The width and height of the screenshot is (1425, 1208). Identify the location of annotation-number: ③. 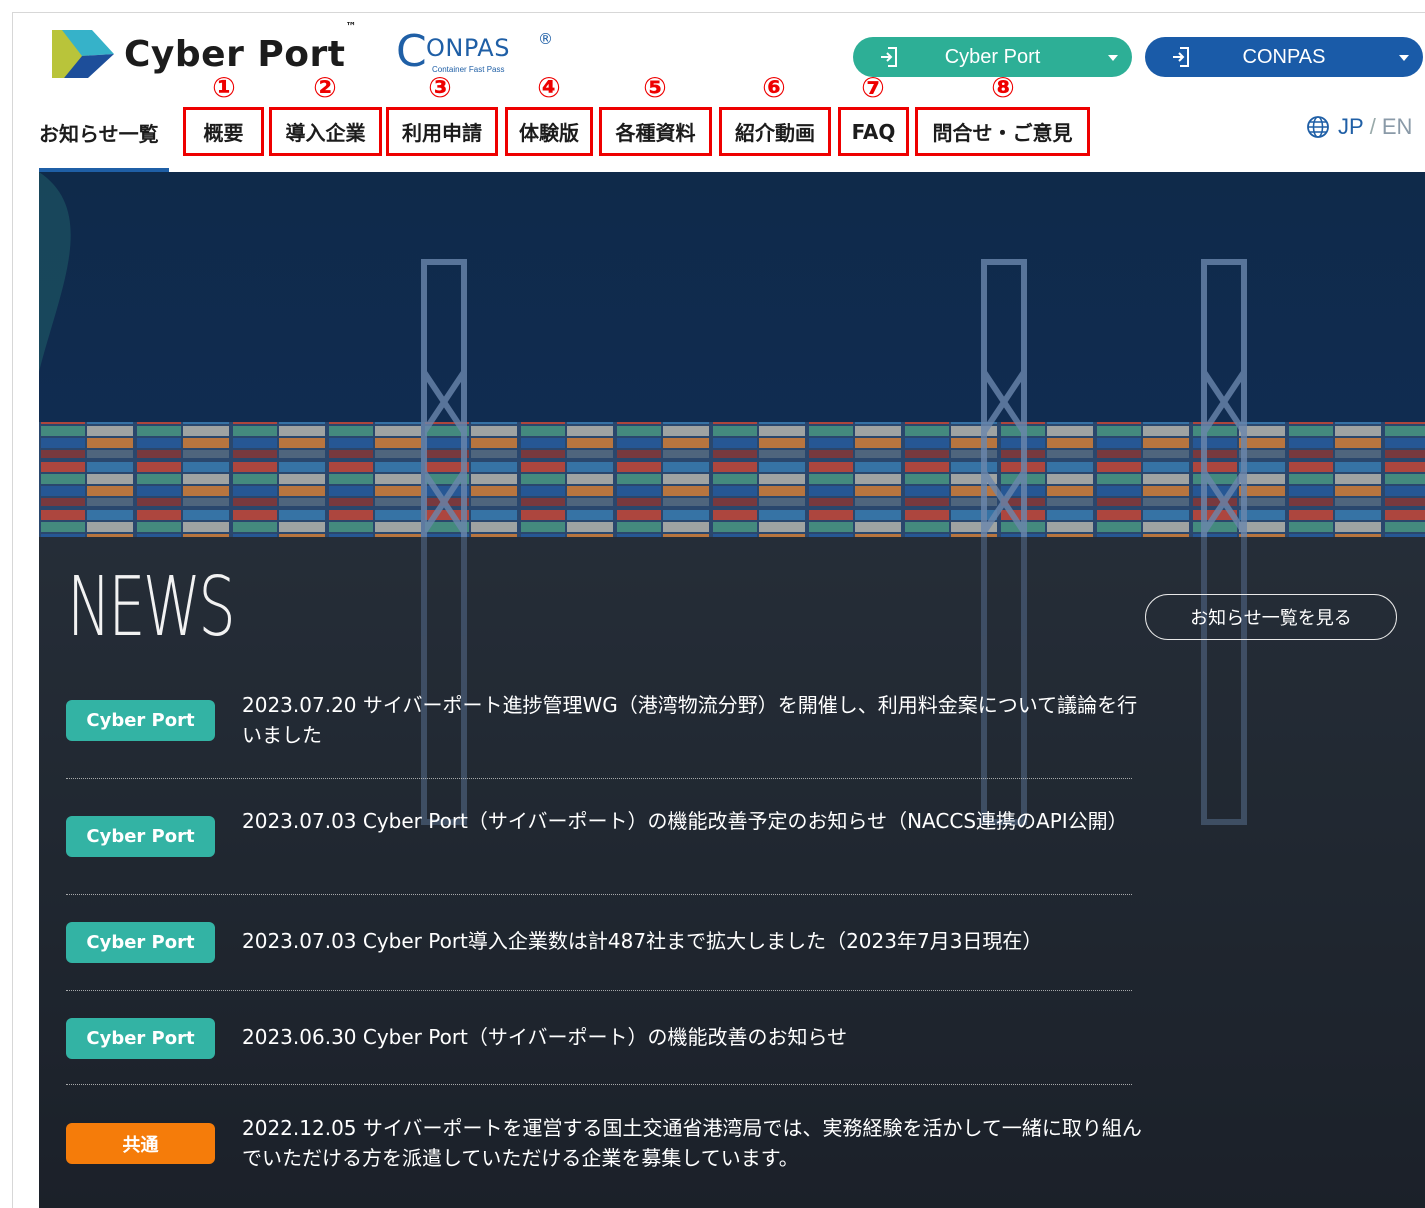
(440, 87).